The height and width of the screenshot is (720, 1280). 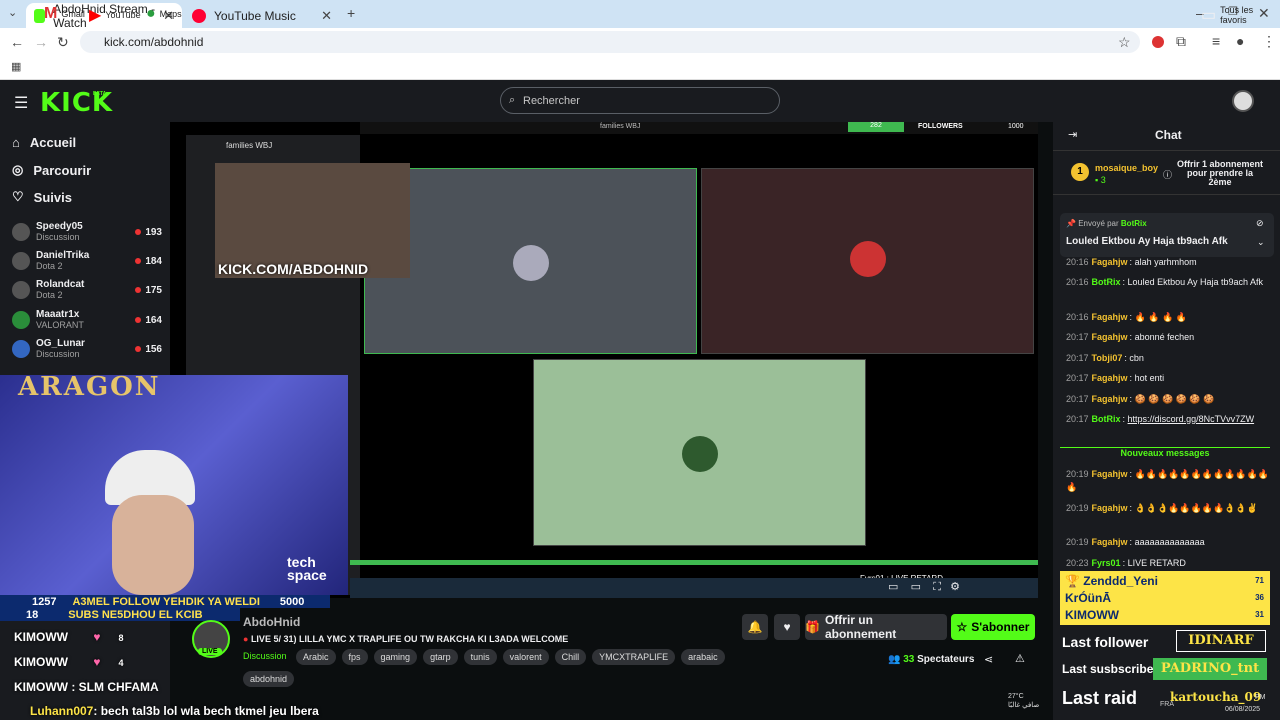 I want to click on pip-icon: ▭, so click(x=893, y=587).